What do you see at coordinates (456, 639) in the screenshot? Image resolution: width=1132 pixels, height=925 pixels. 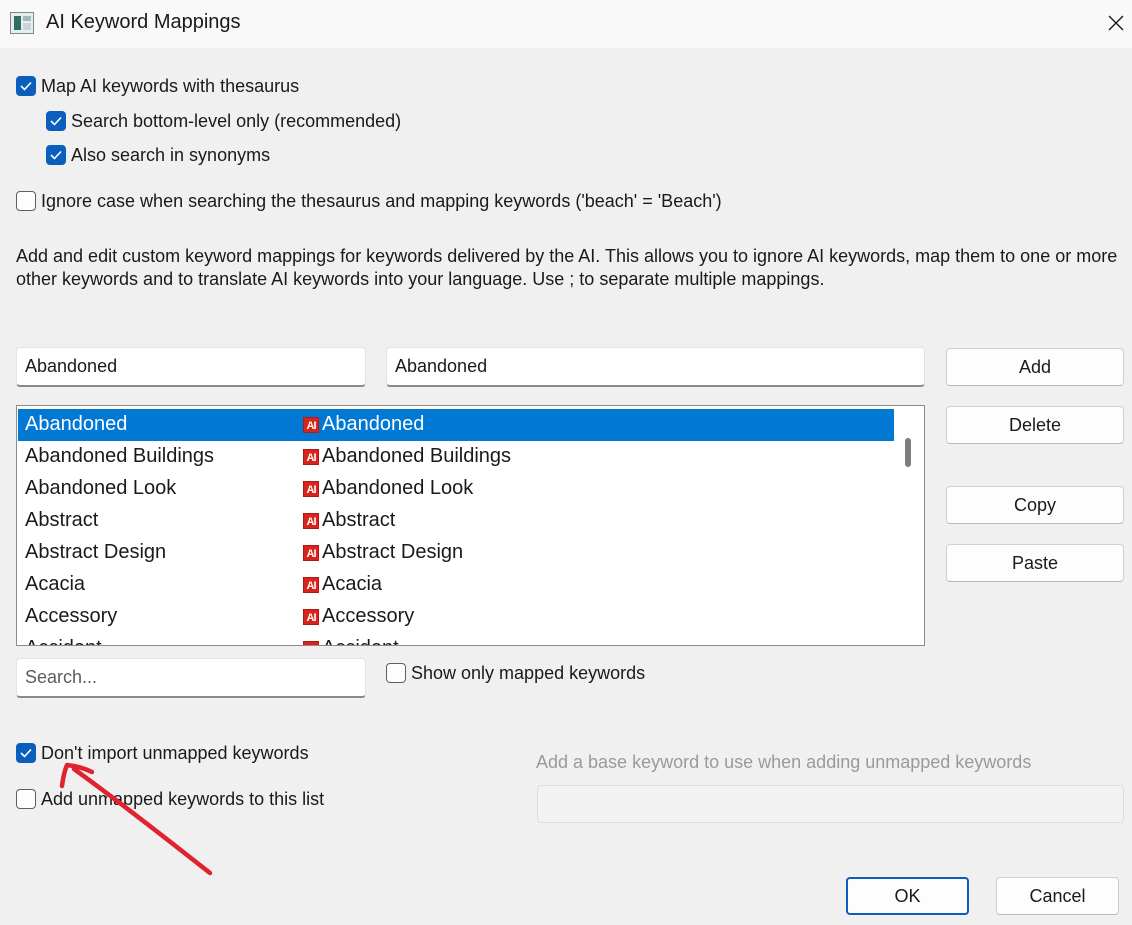 I see `list-item: AccidentAIAccident` at bounding box center [456, 639].